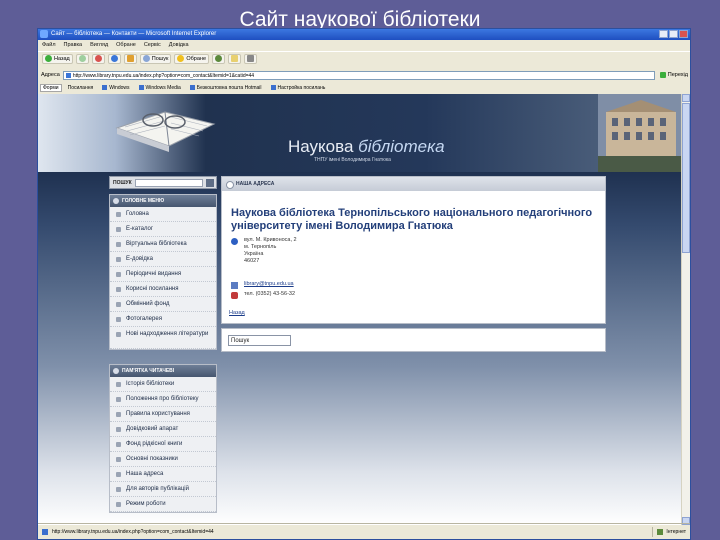  Describe the element at coordinates (163, 474) in the screenshot. I see `nav-item-our-address: Наша адреса` at that location.